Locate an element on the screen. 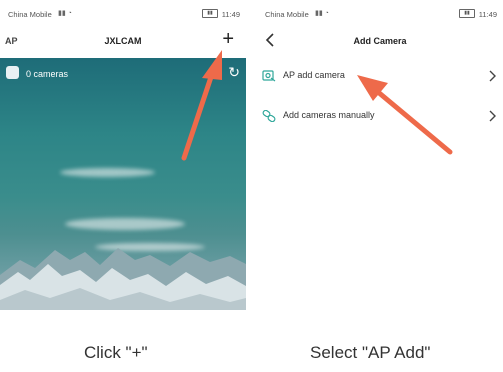 Image resolution: width=503 pixels, height=372 pixels. menu-item-label: Add cameras manually is located at coordinates (329, 115).